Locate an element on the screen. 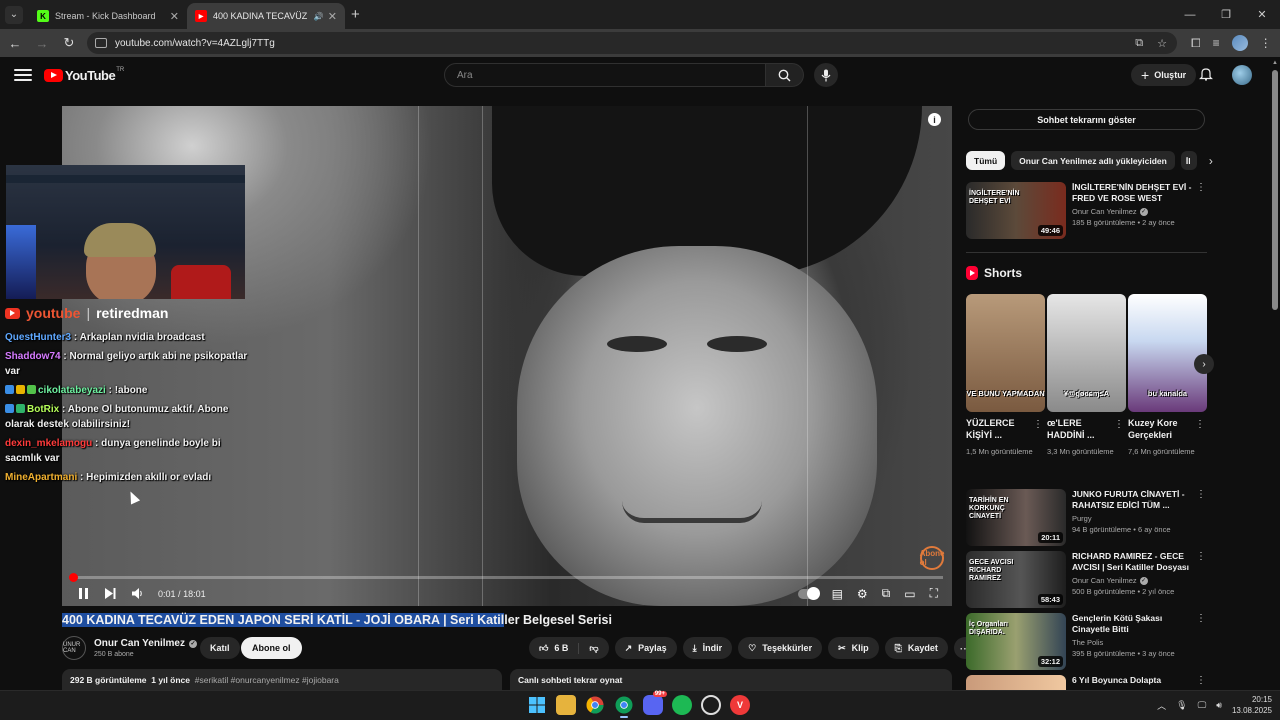 This screenshot has height=720, width=1280. close-window-icon: ✕ is located at coordinates (1262, 14).